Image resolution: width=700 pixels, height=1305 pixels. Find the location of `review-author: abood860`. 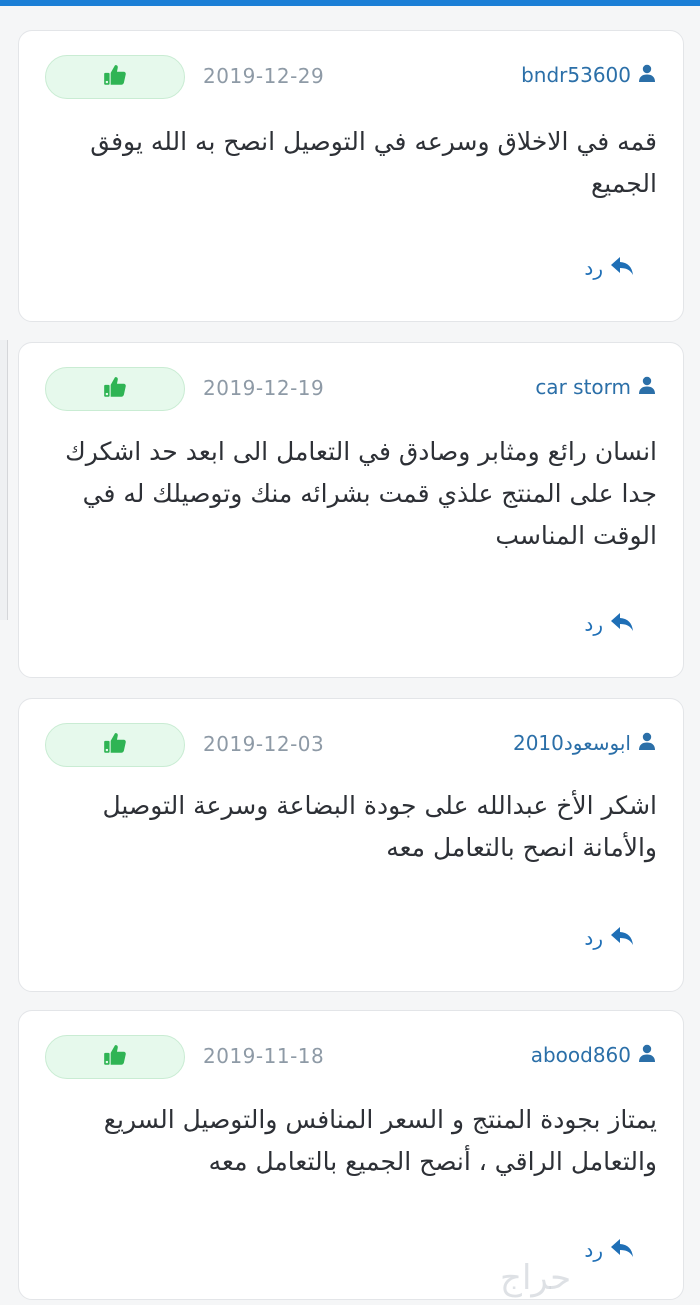

review-author: abood860 is located at coordinates (594, 1055).